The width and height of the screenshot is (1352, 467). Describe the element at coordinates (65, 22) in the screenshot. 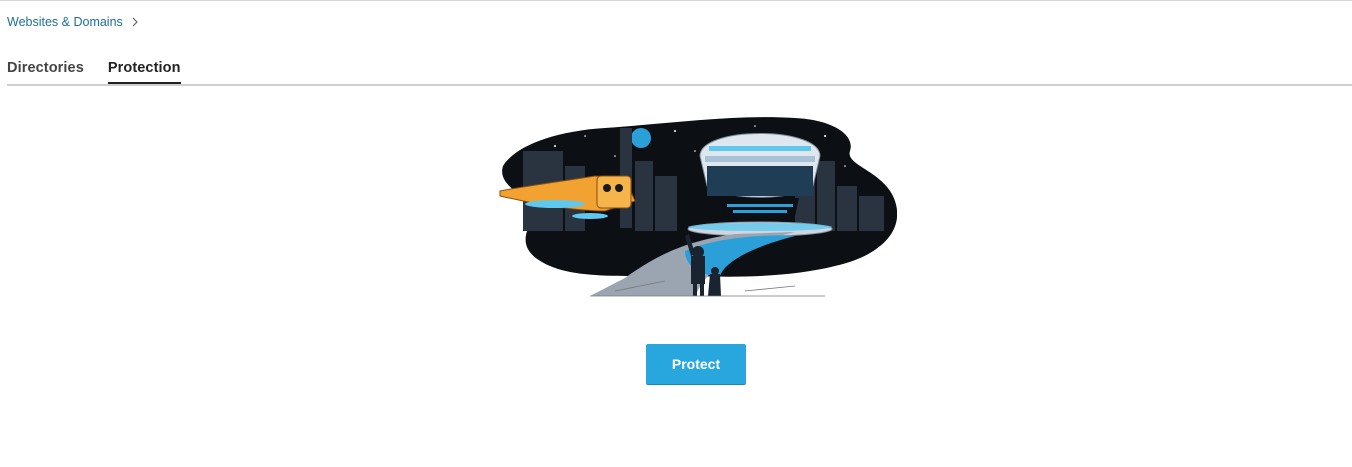

I see `breadcrumb-link-websites-domains: Websites & Domains` at that location.